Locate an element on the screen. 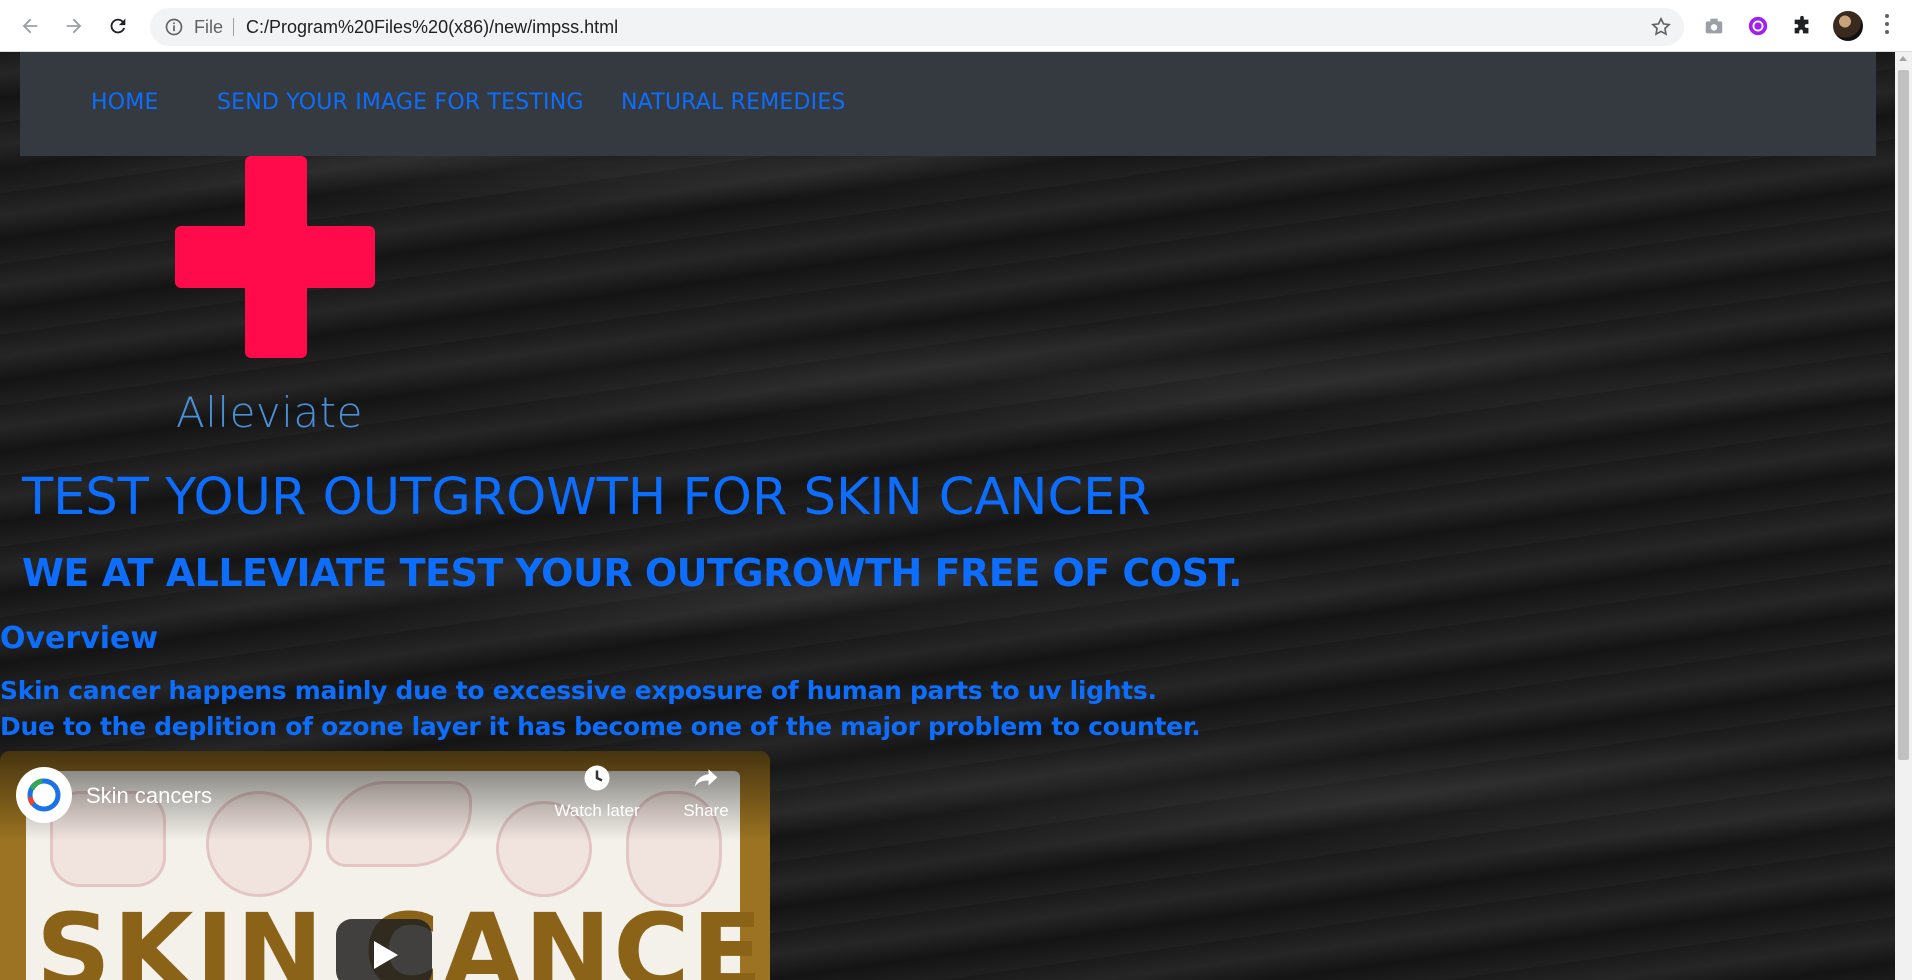  share-button: Share is located at coordinates (706, 792).